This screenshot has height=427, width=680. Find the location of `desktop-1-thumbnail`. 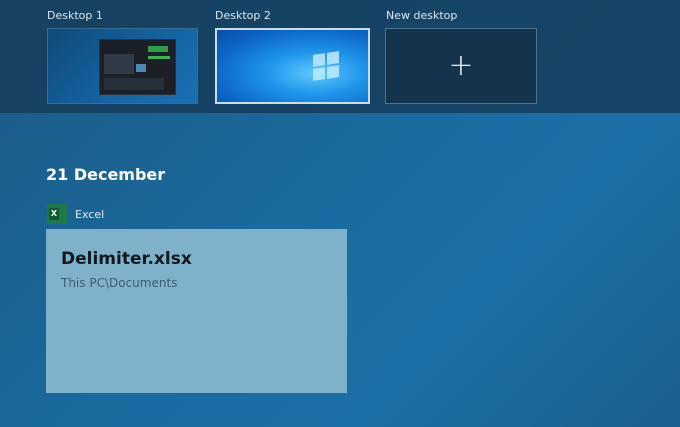

desktop-1-thumbnail is located at coordinates (122, 66).